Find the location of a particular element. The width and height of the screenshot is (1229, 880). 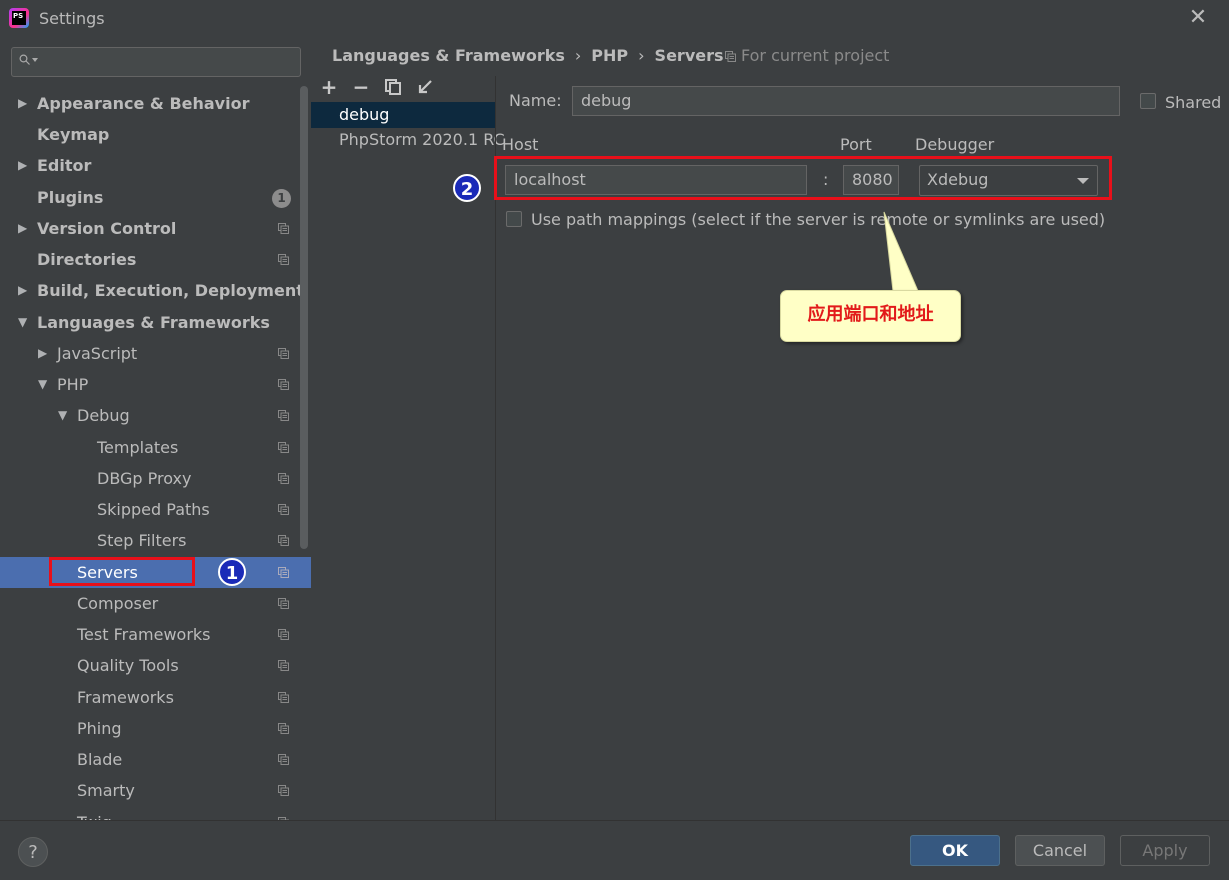

sidebar-item-frameworks: Frameworks is located at coordinates (155, 697).